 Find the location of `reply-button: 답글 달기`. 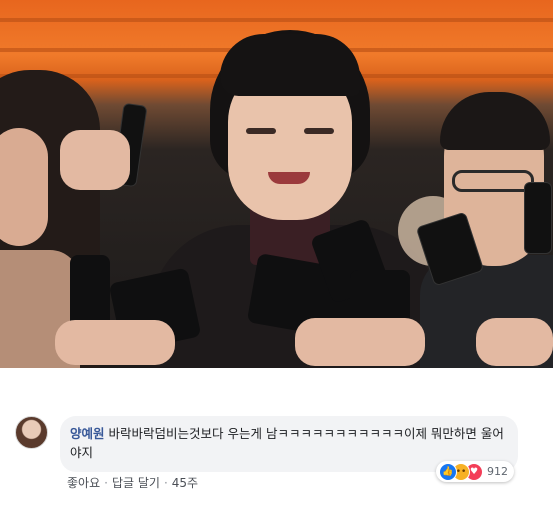

reply-button: 답글 달기 is located at coordinates (136, 482).